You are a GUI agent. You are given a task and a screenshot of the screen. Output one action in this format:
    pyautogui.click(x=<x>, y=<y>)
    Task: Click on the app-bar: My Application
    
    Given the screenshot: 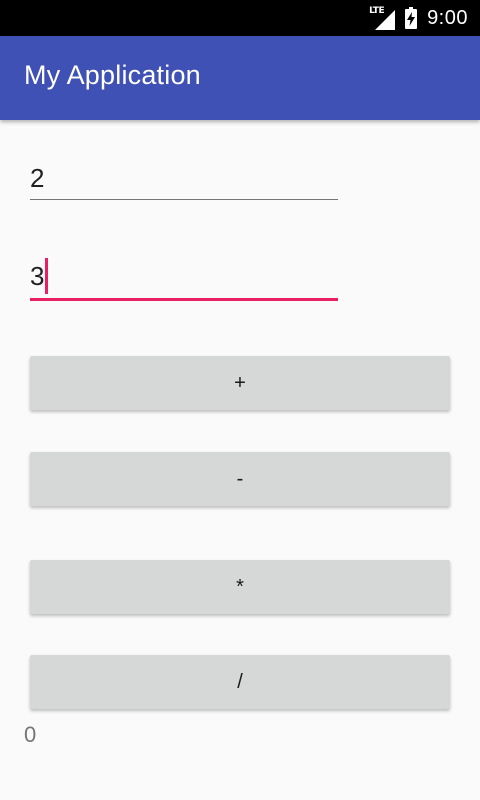 What is the action you would take?
    pyautogui.click(x=240, y=78)
    